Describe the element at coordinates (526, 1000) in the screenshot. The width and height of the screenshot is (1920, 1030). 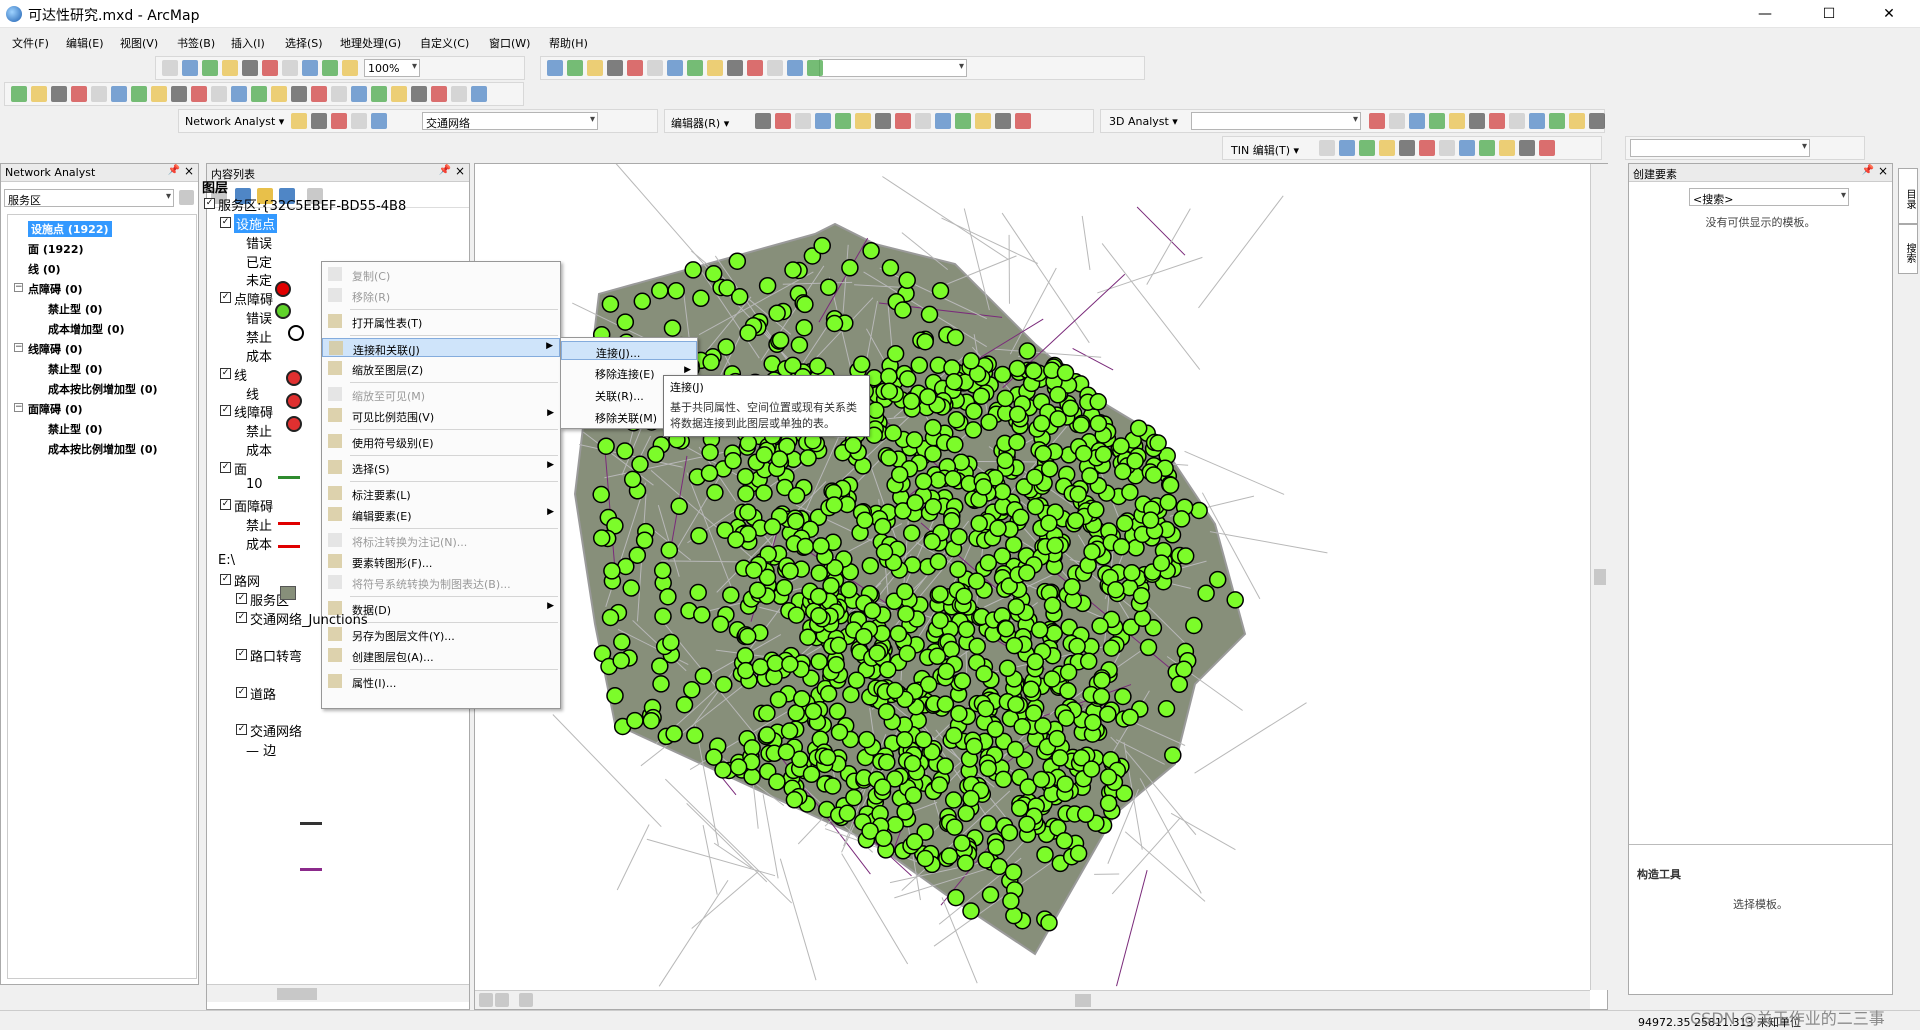
I see `refresh-icon` at that location.